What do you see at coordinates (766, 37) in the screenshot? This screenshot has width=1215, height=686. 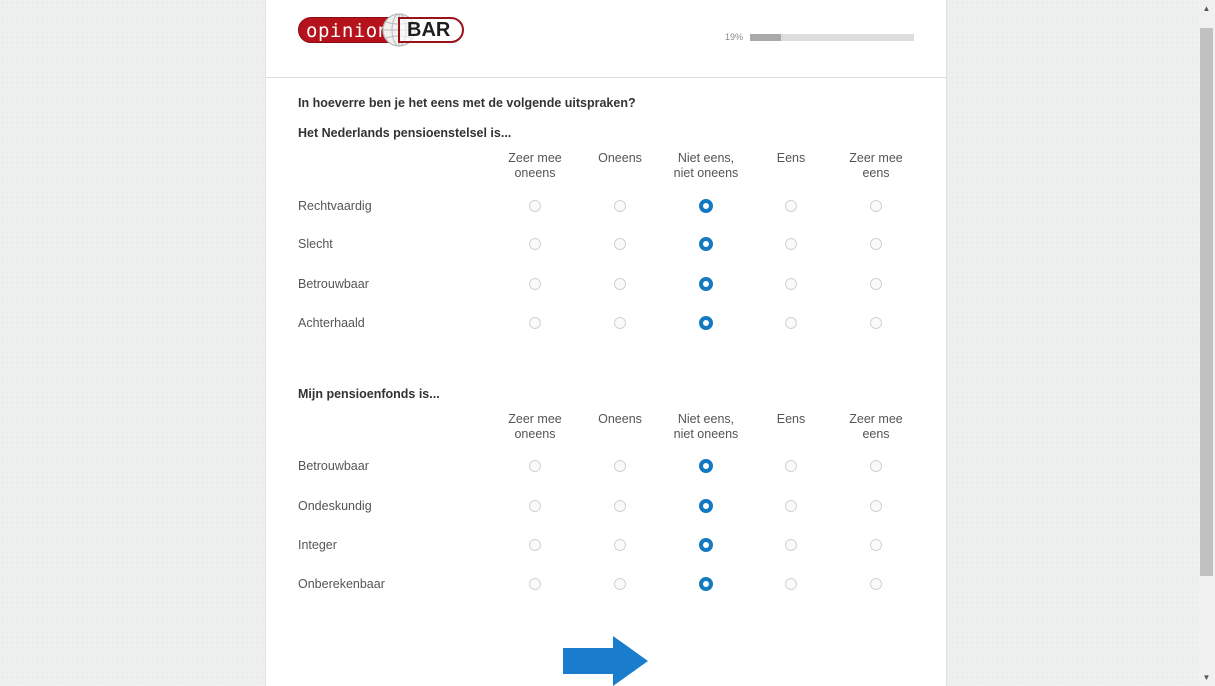 I see `progress-bar-fill` at bounding box center [766, 37].